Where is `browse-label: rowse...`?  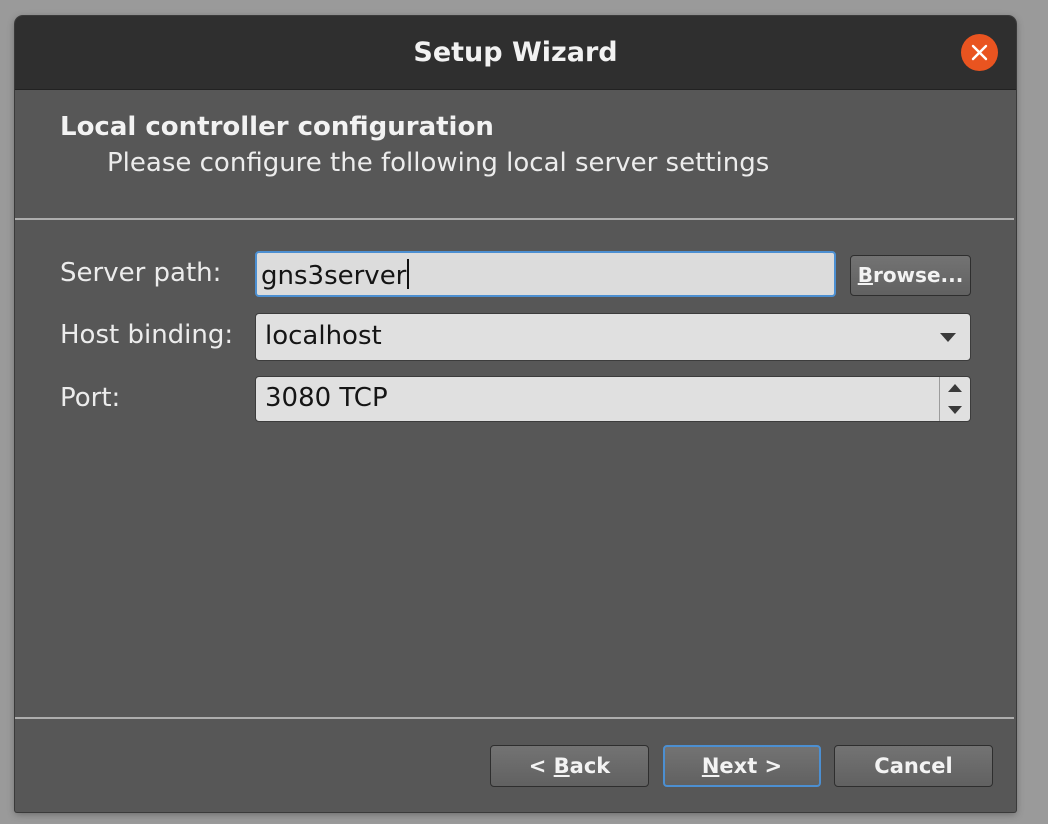 browse-label: rowse... is located at coordinates (918, 275).